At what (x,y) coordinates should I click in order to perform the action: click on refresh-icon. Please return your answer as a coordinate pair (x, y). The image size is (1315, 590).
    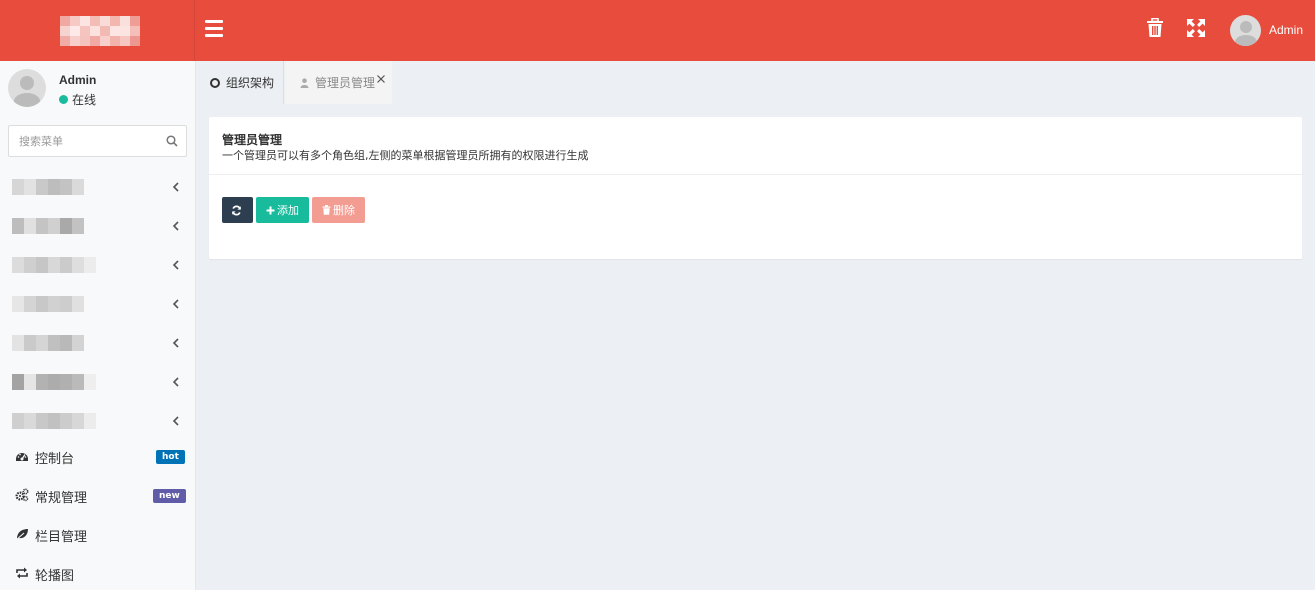
    Looking at the image, I should click on (236, 210).